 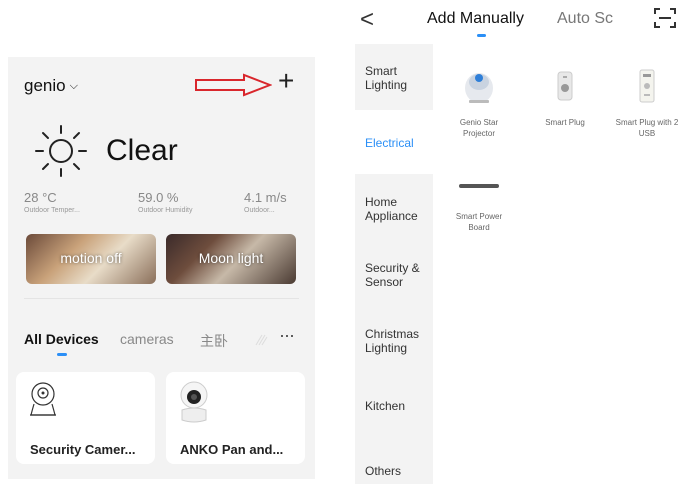 What do you see at coordinates (194, 402) in the screenshot?
I see `pan-camera-icon` at bounding box center [194, 402].